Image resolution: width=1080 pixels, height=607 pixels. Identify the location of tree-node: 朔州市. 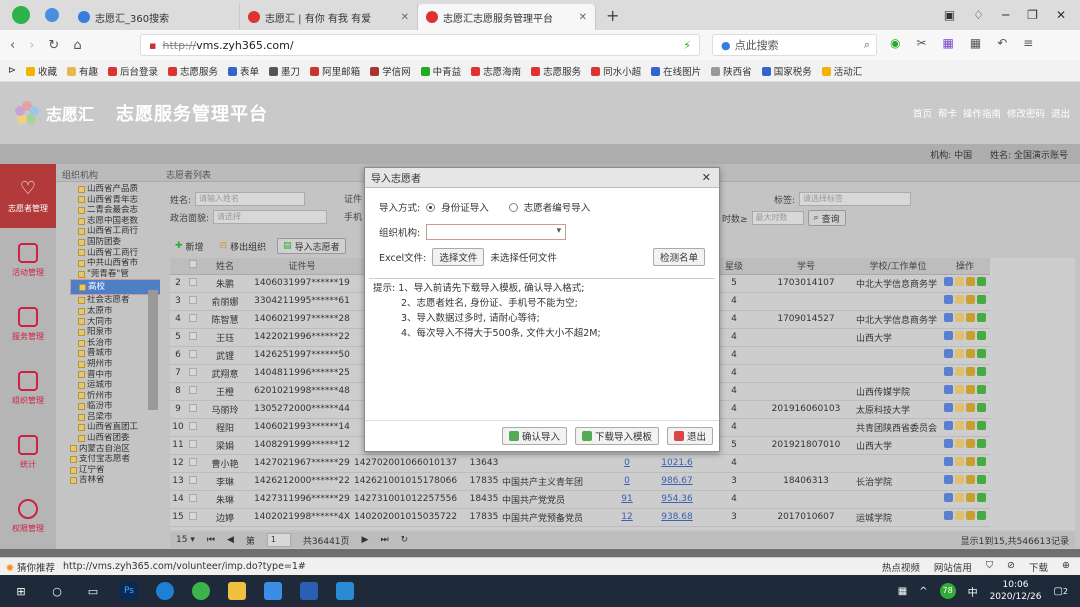
(115, 364).